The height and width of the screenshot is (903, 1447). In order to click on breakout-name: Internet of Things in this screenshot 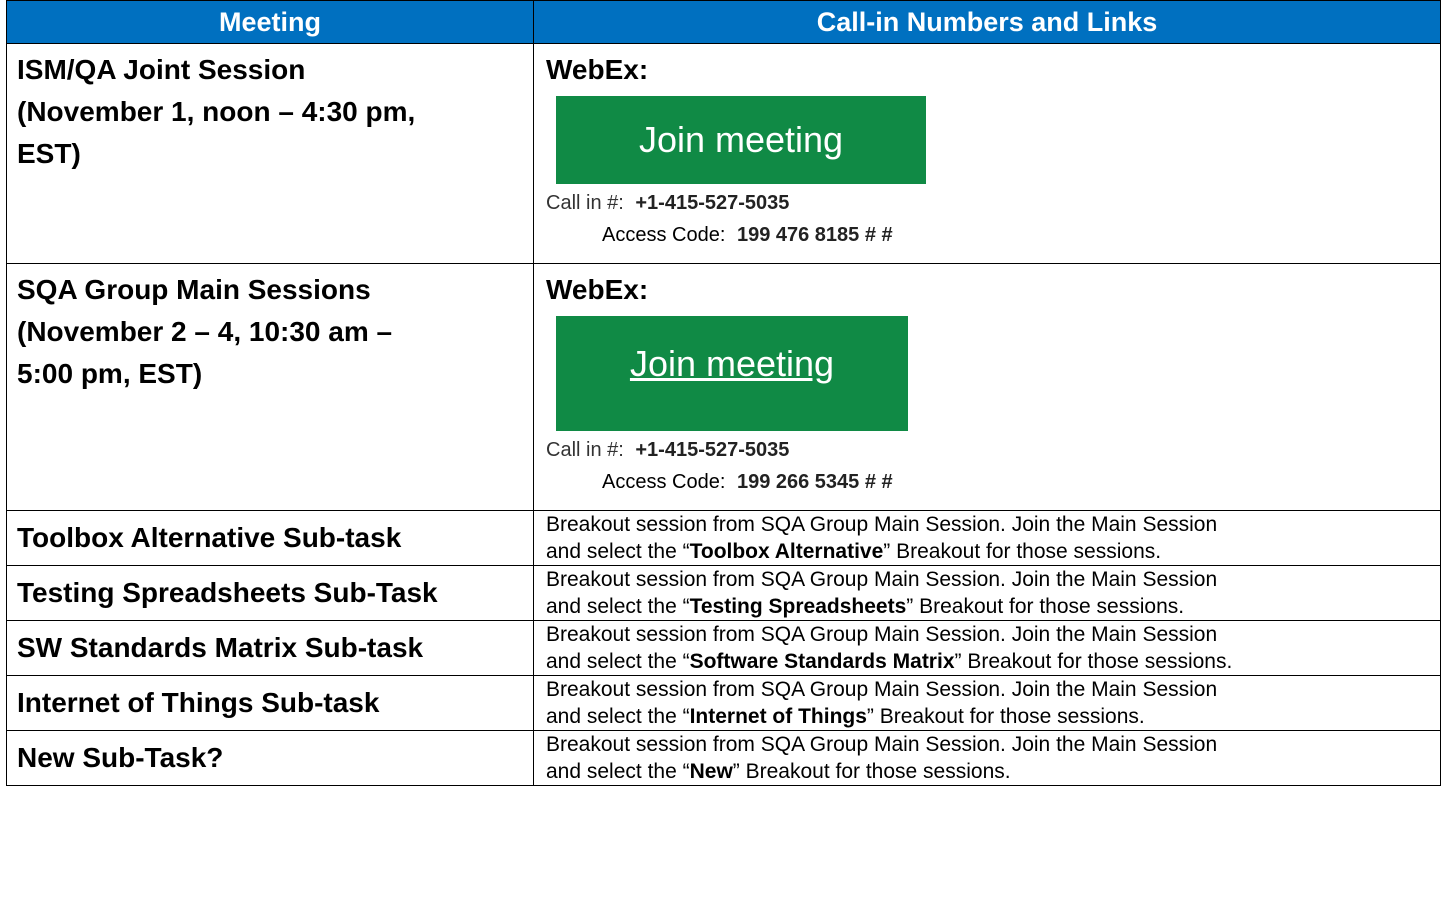, I will do `click(778, 716)`.